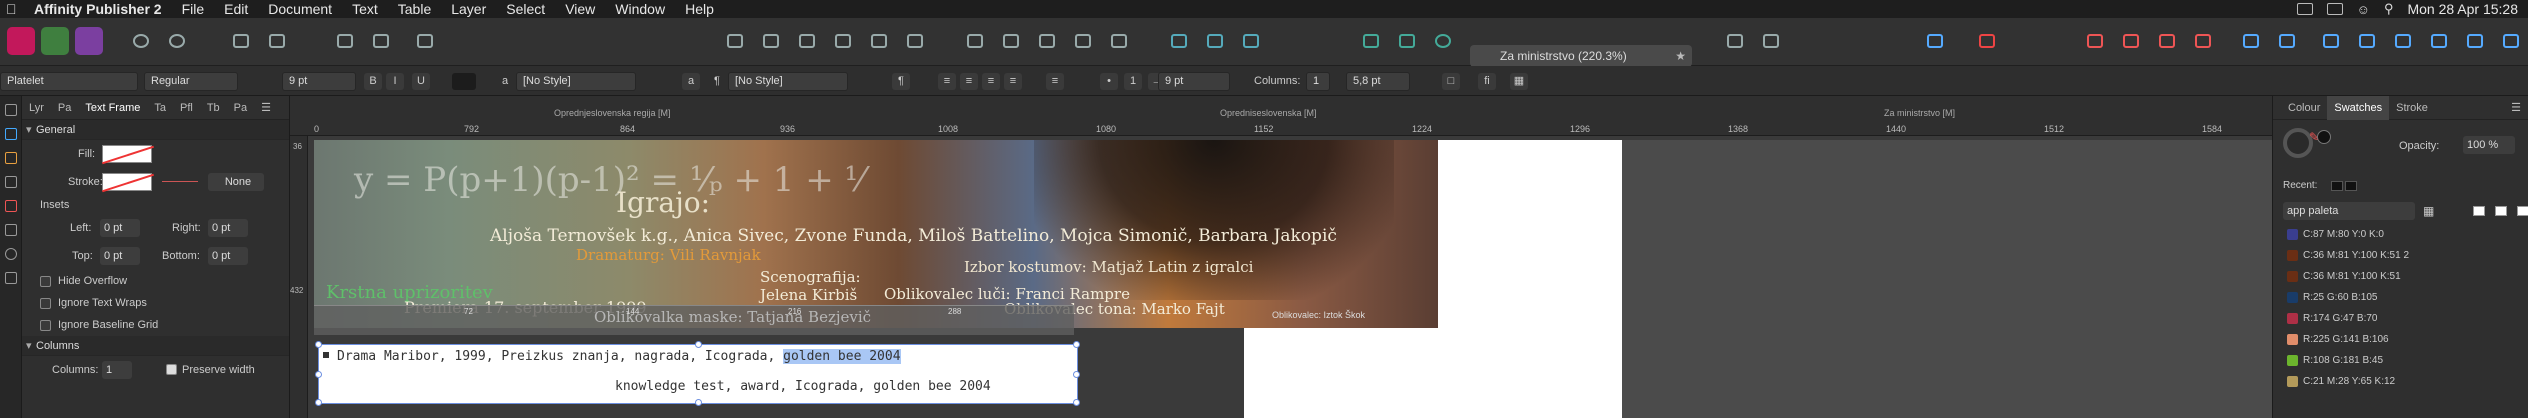  Describe the element at coordinates (468, 9) in the screenshot. I see `menu-layer: Layer` at that location.